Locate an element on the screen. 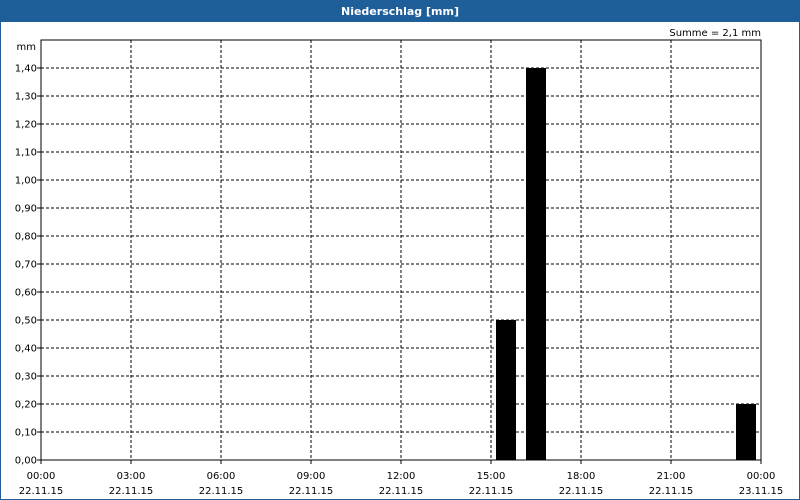 The image size is (800, 500). y-tick-label: 0,50 is located at coordinates (26, 321).